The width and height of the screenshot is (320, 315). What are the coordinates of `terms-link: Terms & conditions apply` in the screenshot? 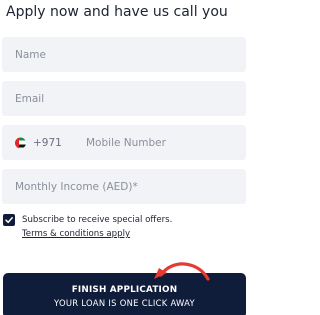 It's located at (76, 234).